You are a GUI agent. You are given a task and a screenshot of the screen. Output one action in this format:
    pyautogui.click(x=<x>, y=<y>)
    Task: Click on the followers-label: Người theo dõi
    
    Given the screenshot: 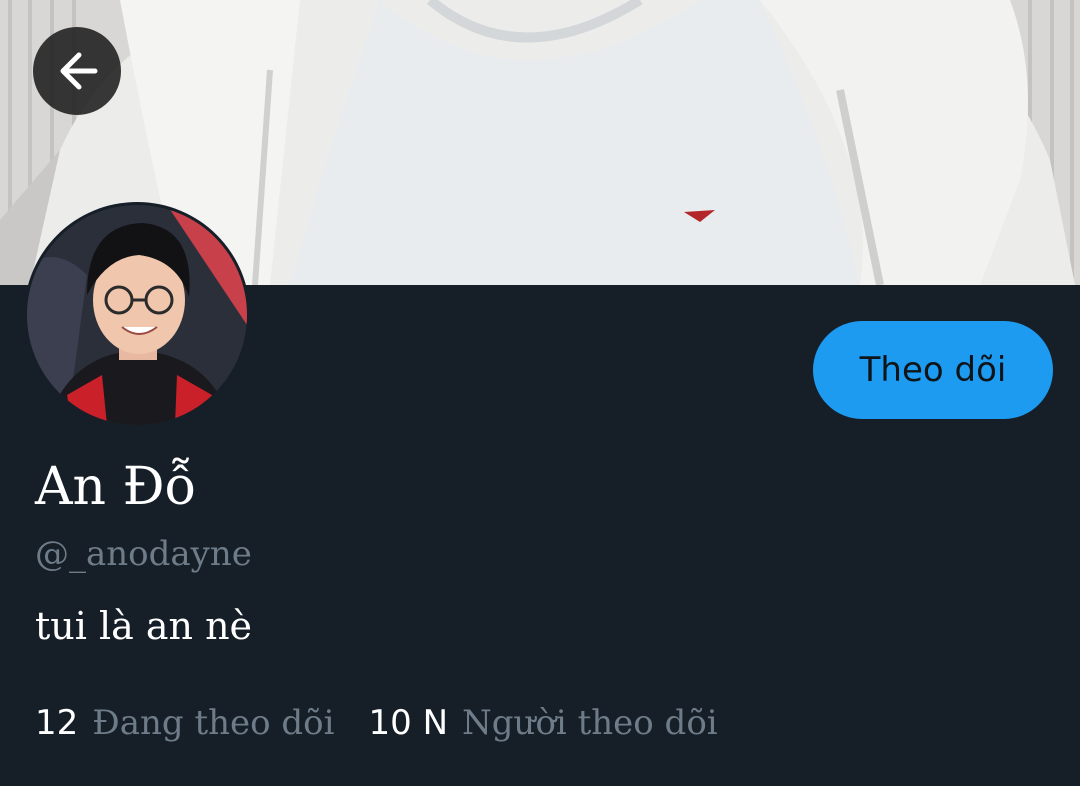 What is the action you would take?
    pyautogui.click(x=590, y=723)
    